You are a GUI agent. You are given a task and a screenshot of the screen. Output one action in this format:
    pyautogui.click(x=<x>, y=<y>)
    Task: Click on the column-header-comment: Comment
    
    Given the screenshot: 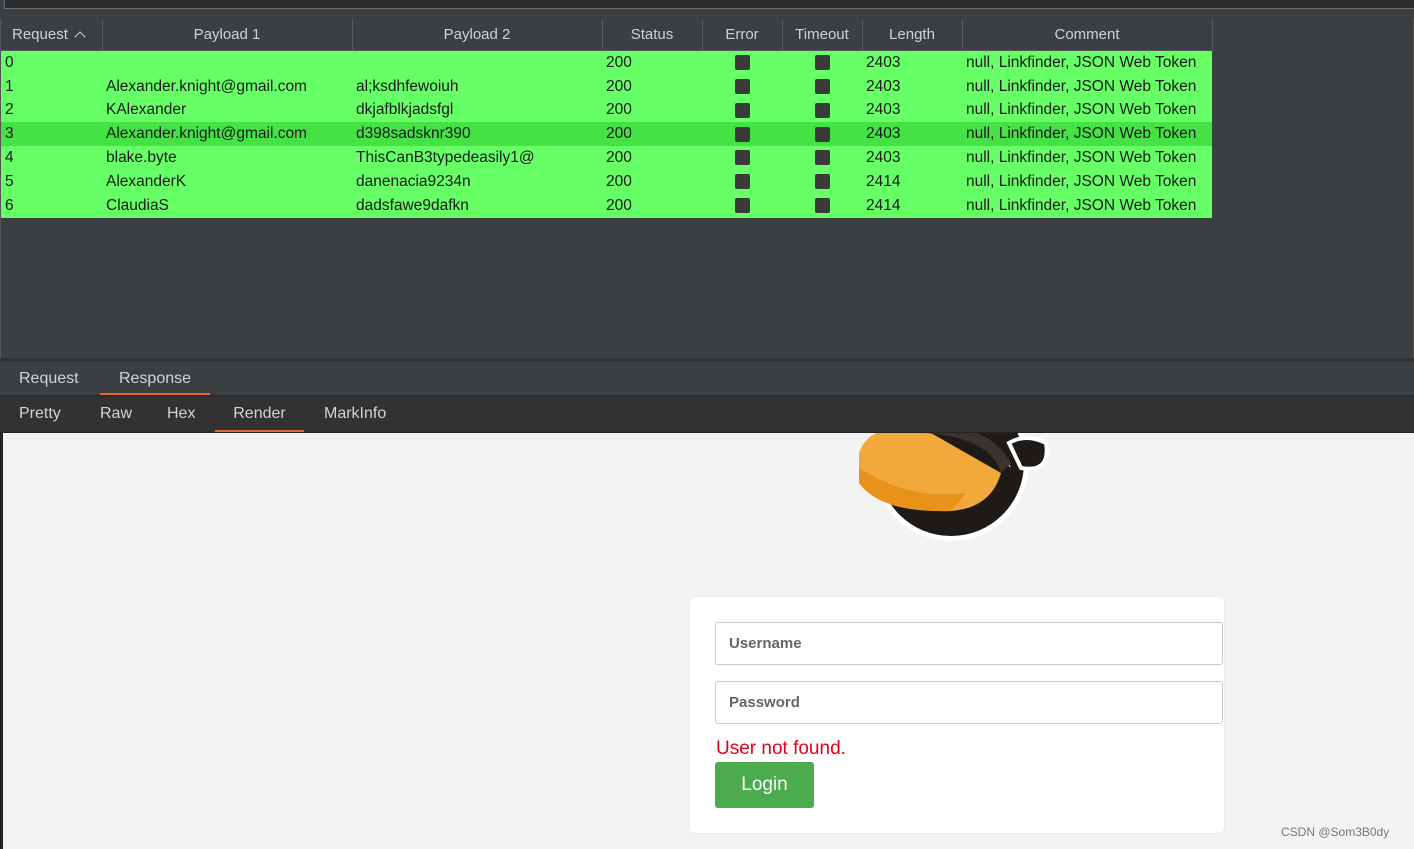 What is the action you would take?
    pyautogui.click(x=1087, y=35)
    